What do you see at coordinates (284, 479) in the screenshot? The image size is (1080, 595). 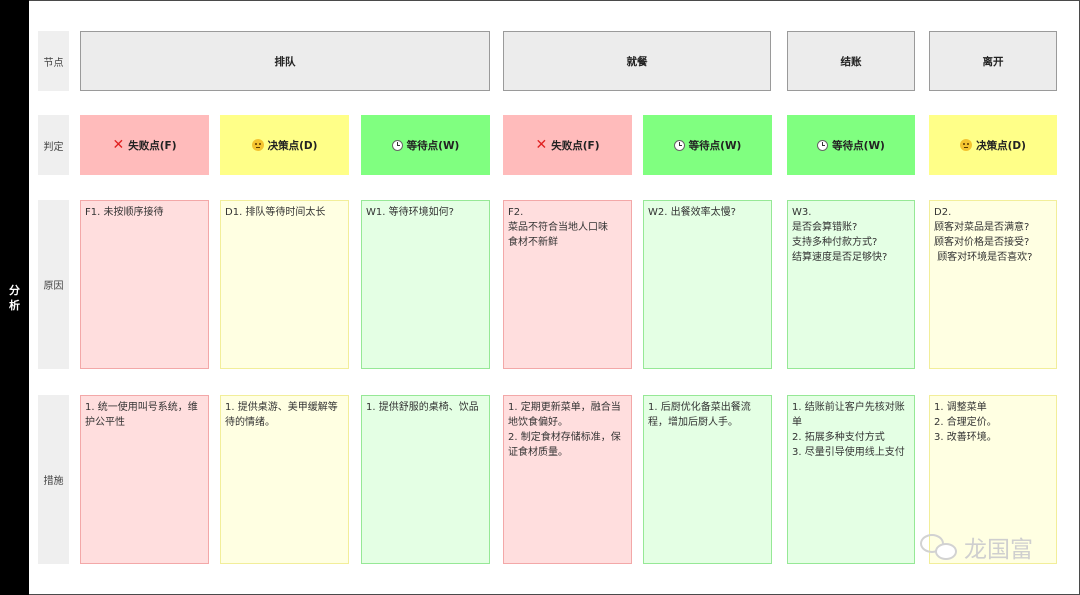 I see `measure-cell-2: 1. 提供桌游、美甲缓解等 待的情绪。` at bounding box center [284, 479].